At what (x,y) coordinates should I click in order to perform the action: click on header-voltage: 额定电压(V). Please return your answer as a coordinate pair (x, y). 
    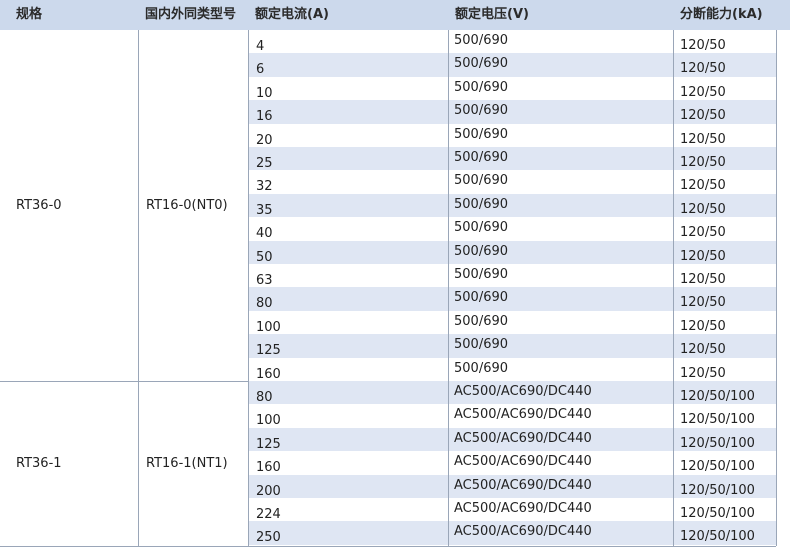
    Looking at the image, I should click on (492, 14).